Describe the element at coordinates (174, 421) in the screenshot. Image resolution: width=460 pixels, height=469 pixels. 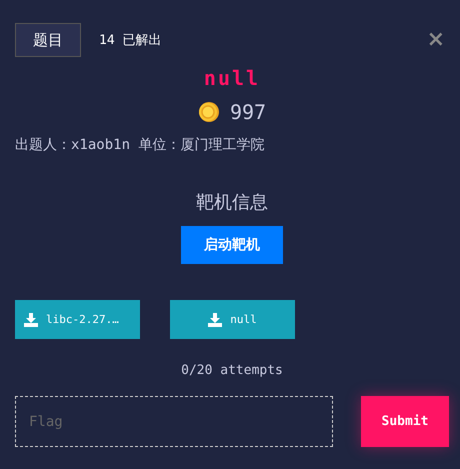
I see `flag-input-field: Flag` at that location.